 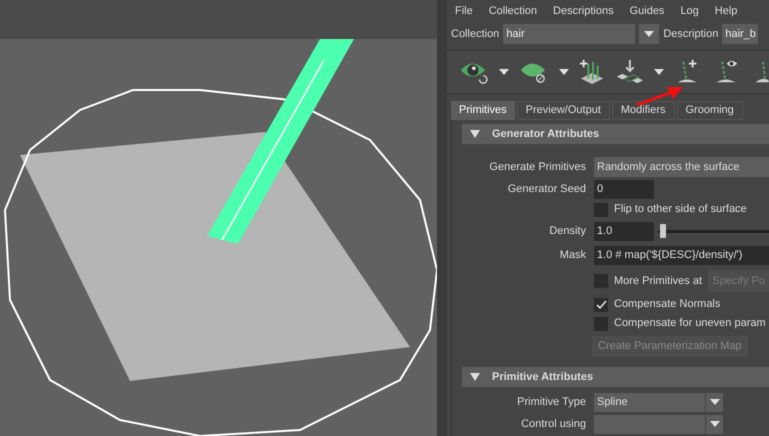 What do you see at coordinates (663, 231) in the screenshot?
I see `slider-thumb` at bounding box center [663, 231].